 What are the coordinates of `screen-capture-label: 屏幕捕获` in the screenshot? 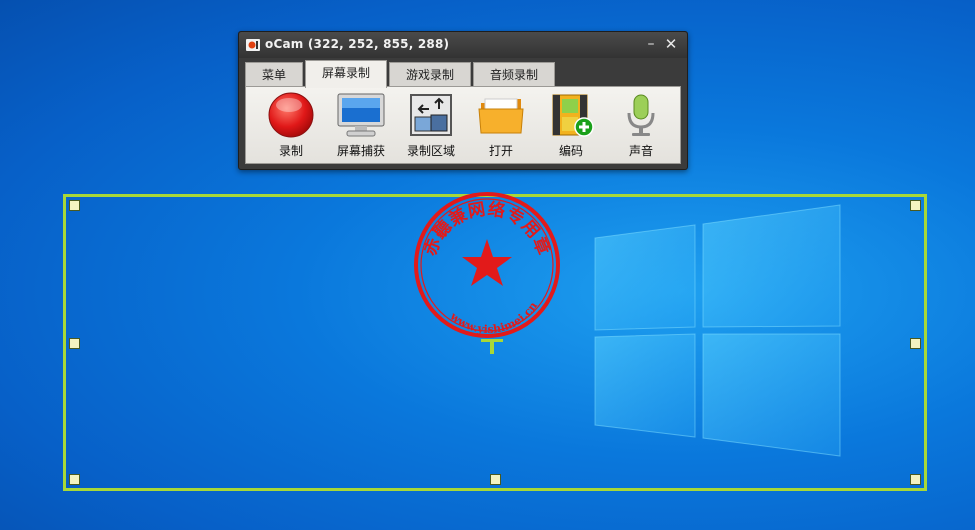 It's located at (360, 151).